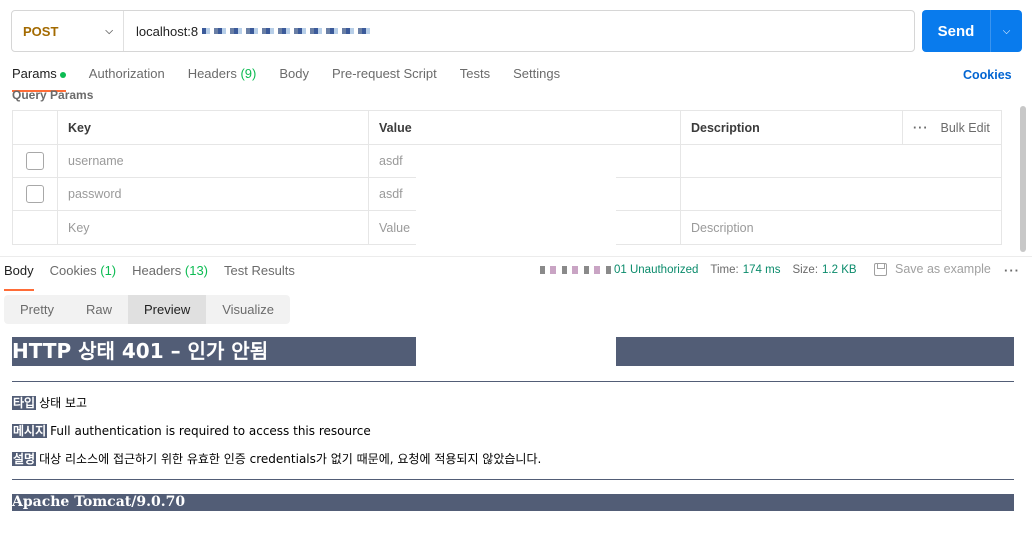 Image resolution: width=1032 pixels, height=540 pixels. I want to click on time-label: Time:, so click(724, 270).